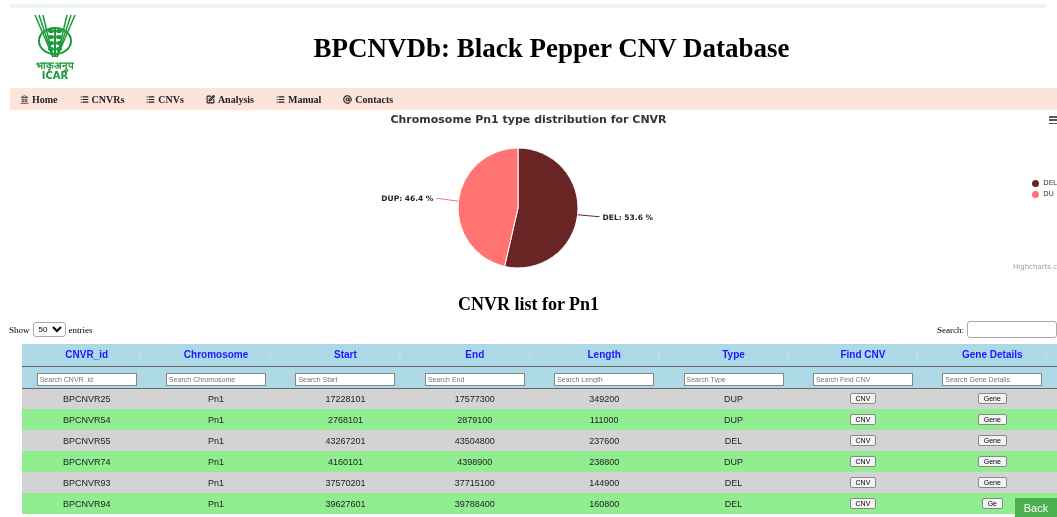  Describe the element at coordinates (1053, 120) in the screenshot. I see `menu-icon` at that location.